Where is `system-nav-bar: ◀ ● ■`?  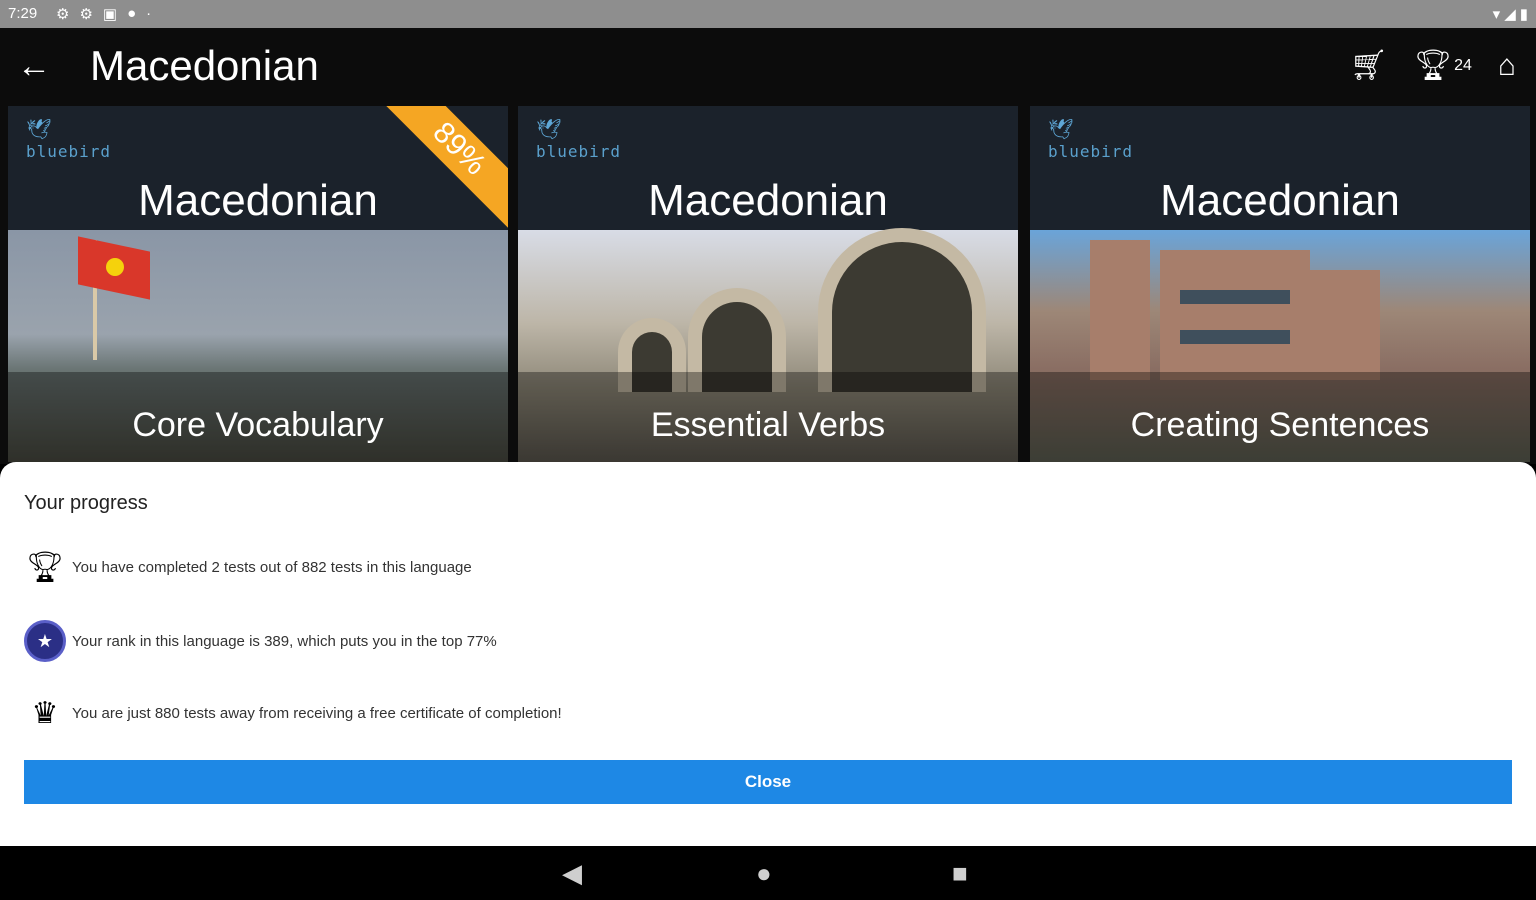
system-nav-bar: ◀ ● ■ is located at coordinates (768, 873).